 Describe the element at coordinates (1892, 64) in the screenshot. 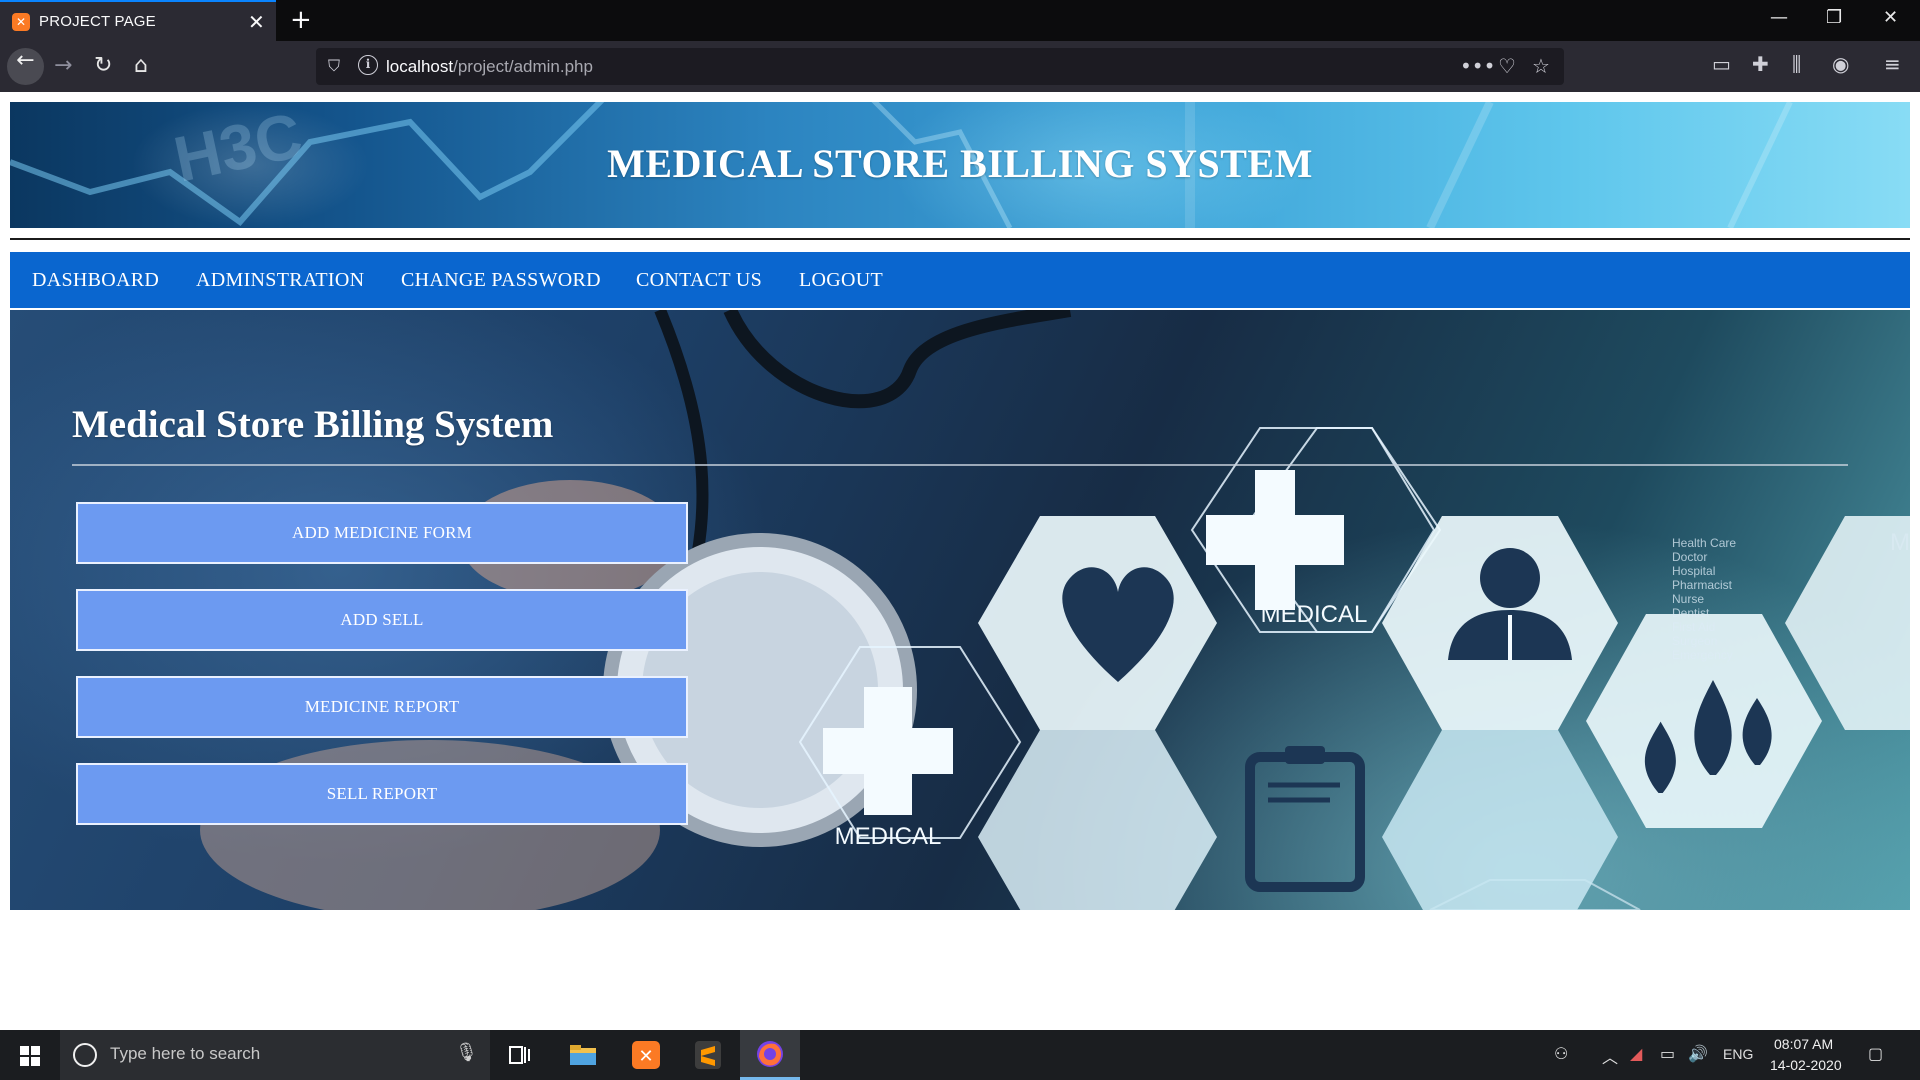

I see `menu-hamburger-icon: ≡` at that location.